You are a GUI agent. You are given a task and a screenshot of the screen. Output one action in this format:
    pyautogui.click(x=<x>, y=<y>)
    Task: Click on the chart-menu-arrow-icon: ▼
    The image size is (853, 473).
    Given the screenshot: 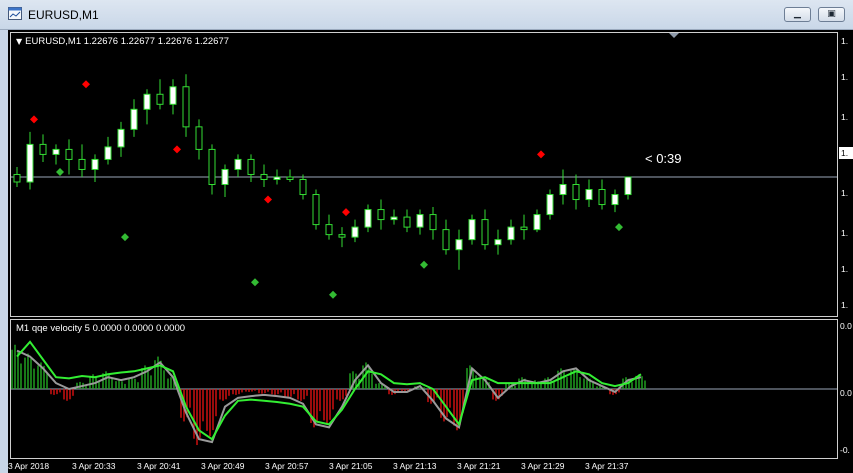 What is the action you would take?
    pyautogui.click(x=19, y=41)
    